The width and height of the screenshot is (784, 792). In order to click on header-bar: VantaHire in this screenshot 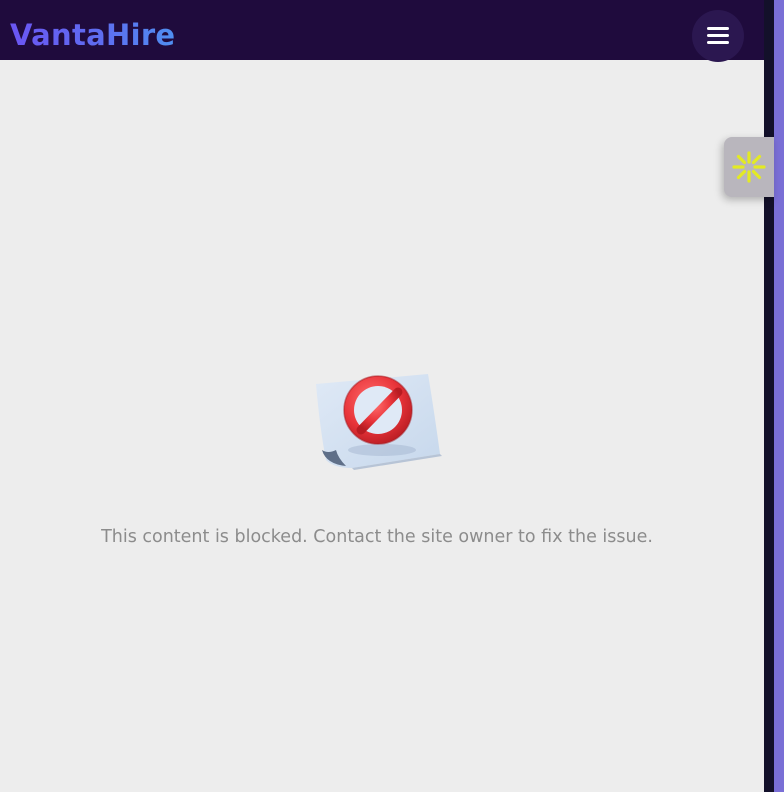, I will do `click(382, 31)`.